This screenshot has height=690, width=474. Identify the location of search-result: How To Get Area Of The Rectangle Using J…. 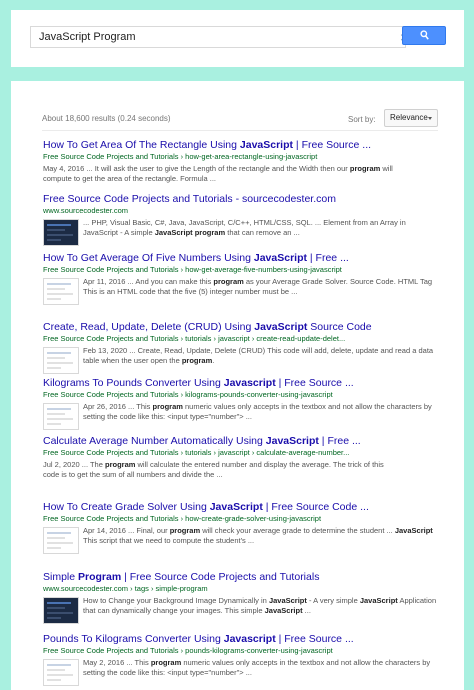
(243, 166).